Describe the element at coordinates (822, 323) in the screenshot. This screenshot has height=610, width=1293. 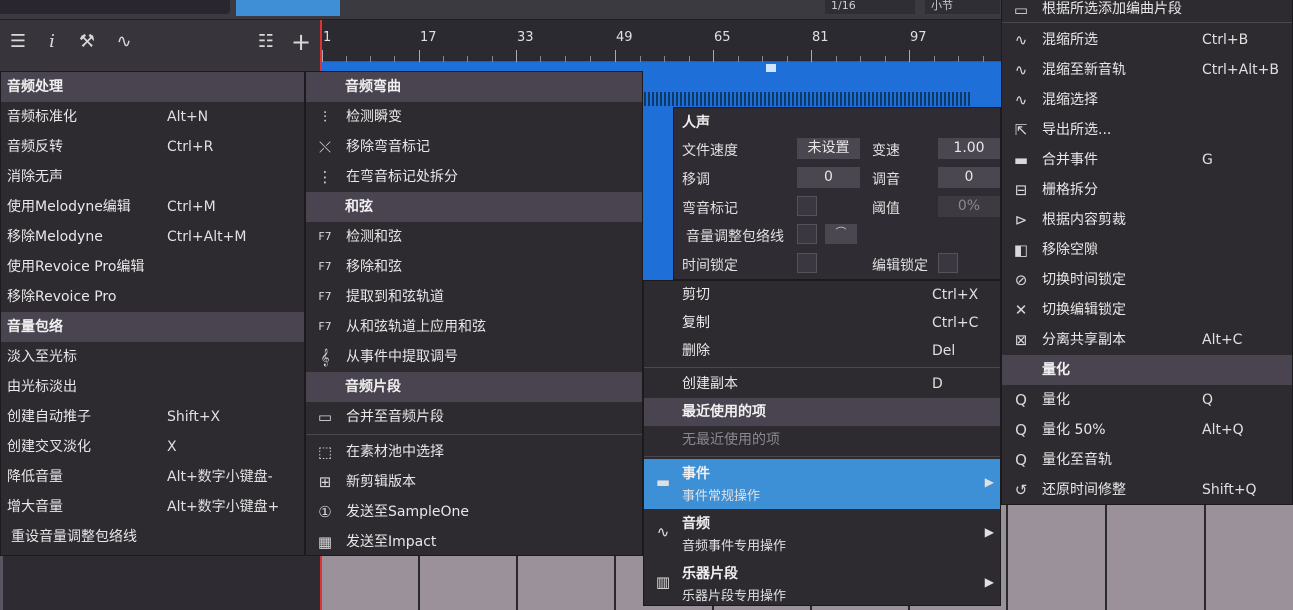
I see `menu-item-copy: 复制 Ctrl+C` at that location.